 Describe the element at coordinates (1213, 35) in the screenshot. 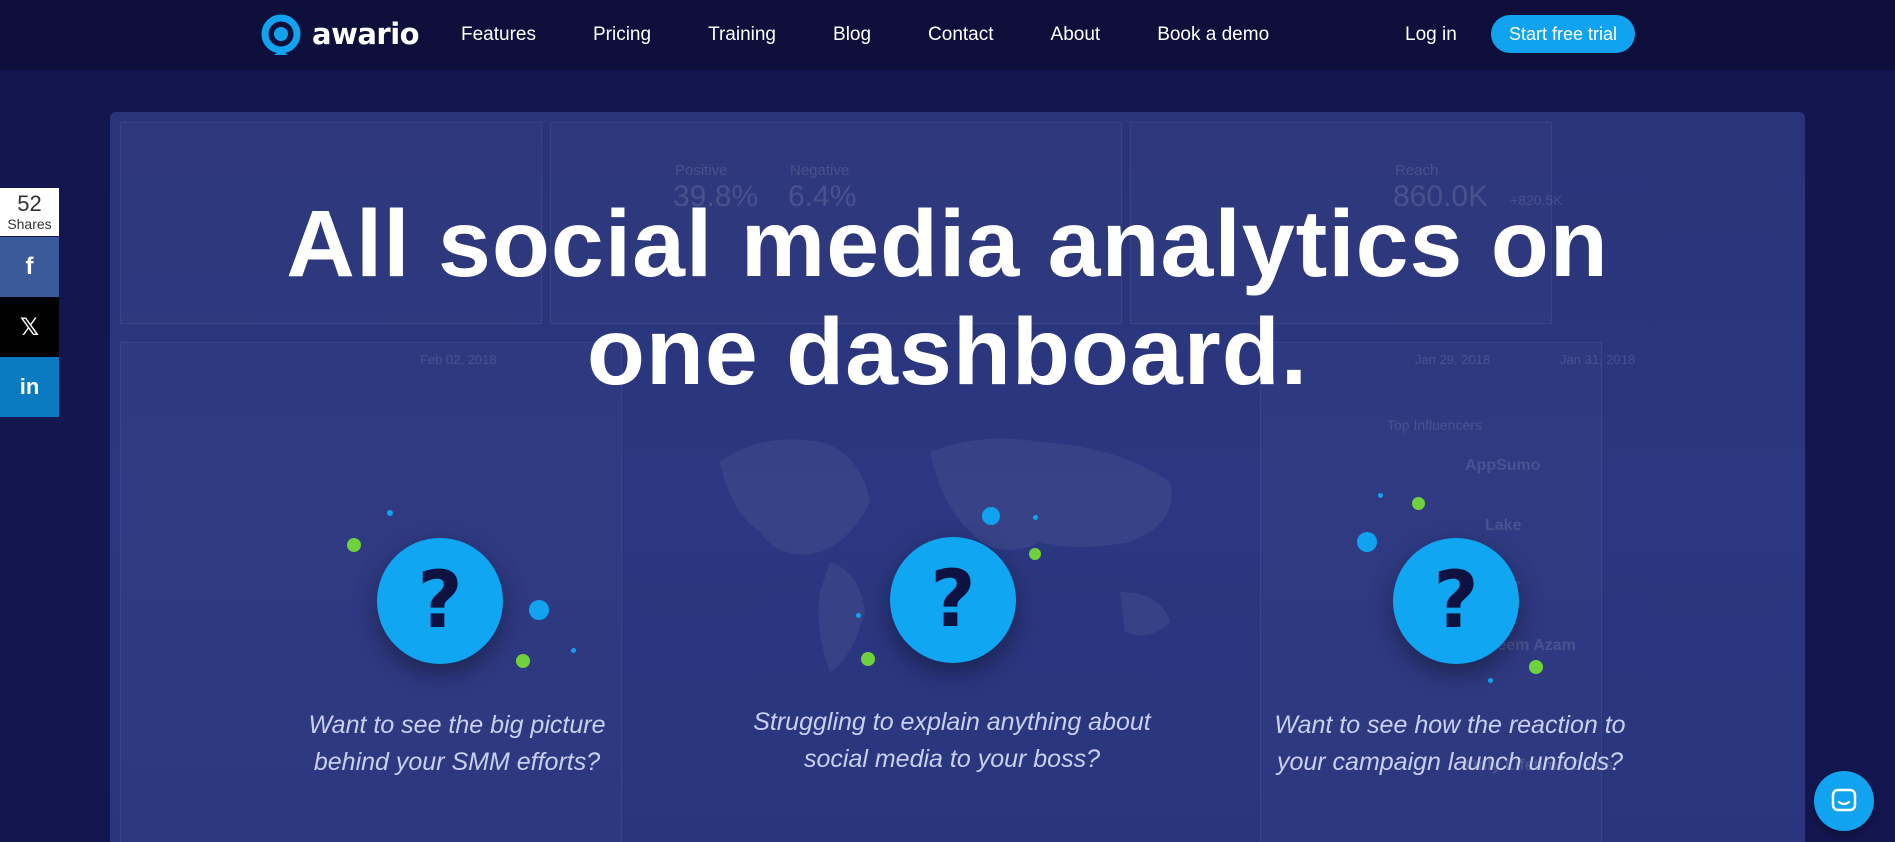

I see `nav-link-book-demo: Book a demo` at that location.